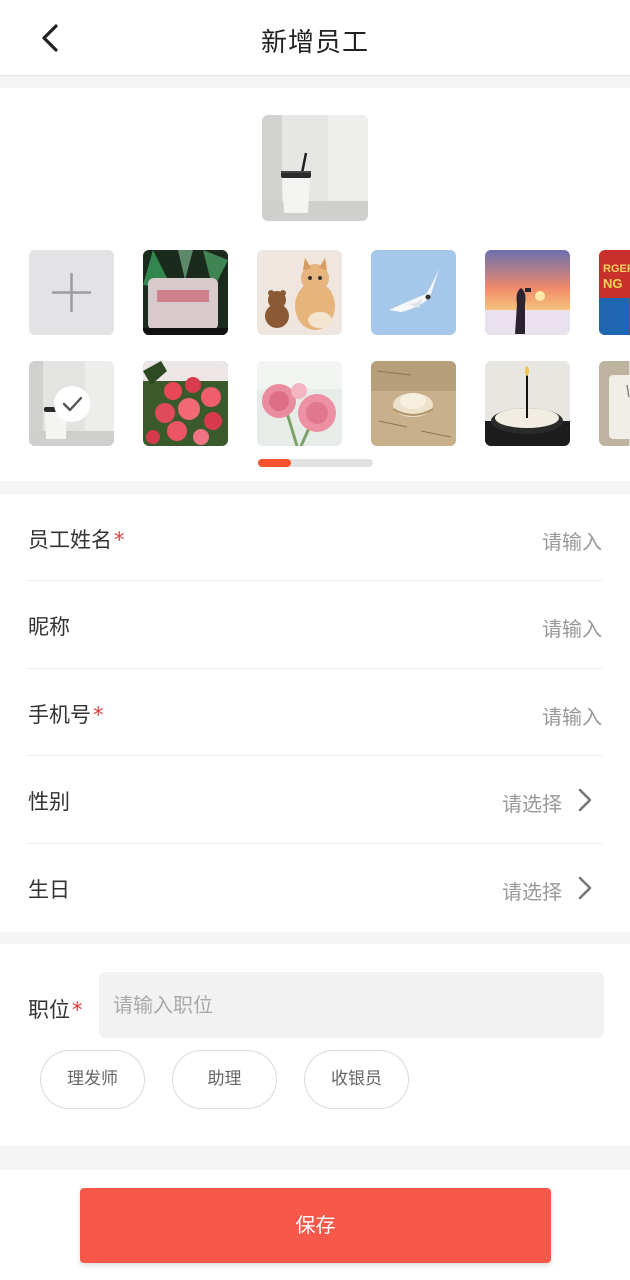 Image resolution: width=630 pixels, height=1280 pixels. I want to click on plus-icon, so click(71, 292).